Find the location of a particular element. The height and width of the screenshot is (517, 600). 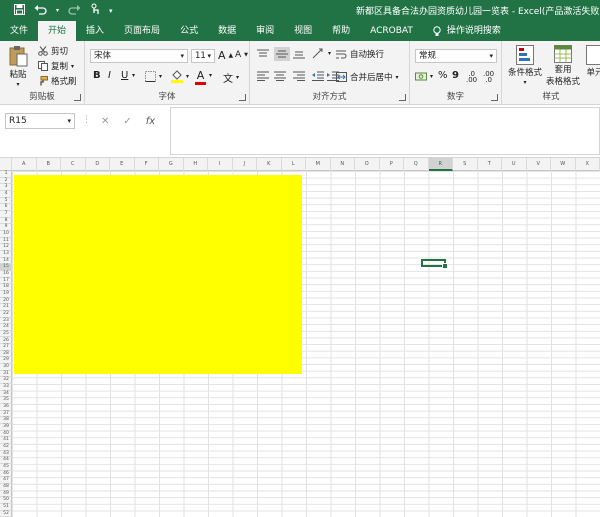

number-format-combo: 常规 ▾ is located at coordinates (456, 56).